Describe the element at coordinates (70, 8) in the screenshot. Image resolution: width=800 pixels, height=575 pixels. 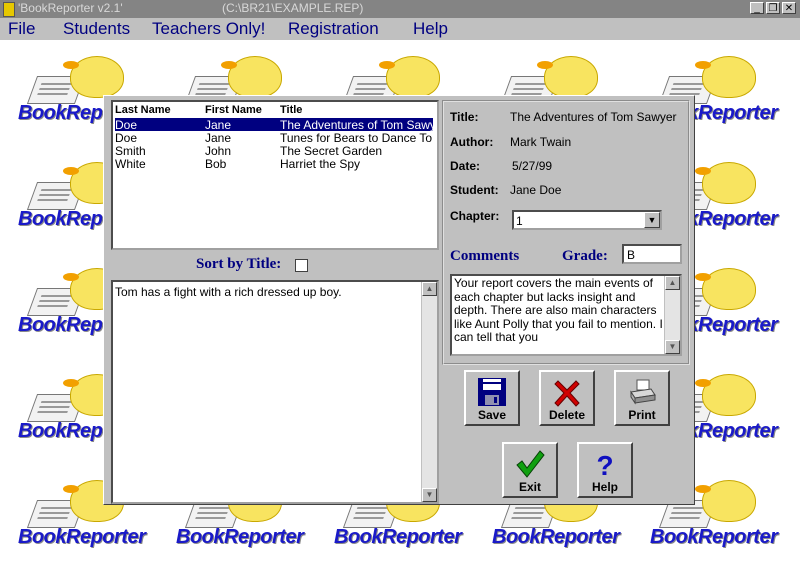
I see `window-title: 'BookReporter v2.1'` at that location.